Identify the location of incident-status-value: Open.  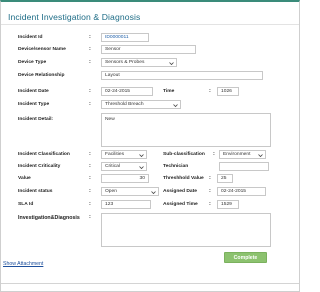
(111, 191).